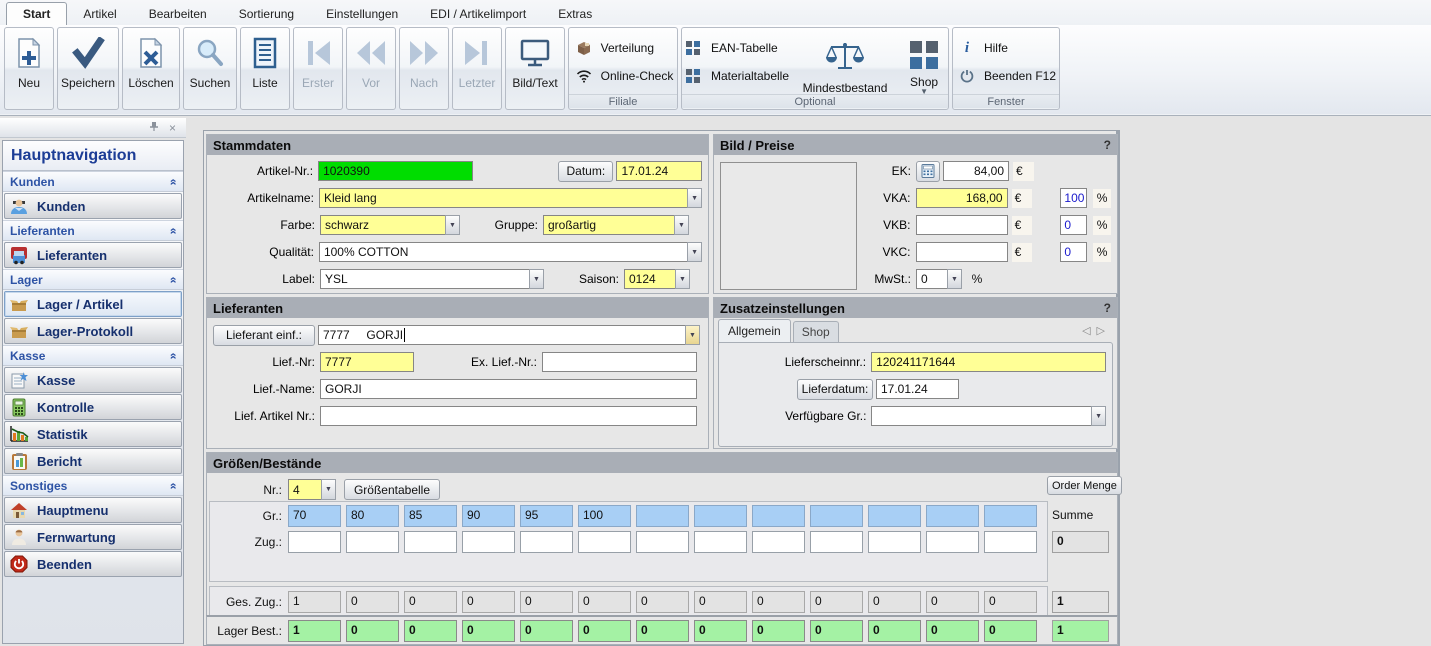  I want to click on lief-nr-field: 7777, so click(367, 362).